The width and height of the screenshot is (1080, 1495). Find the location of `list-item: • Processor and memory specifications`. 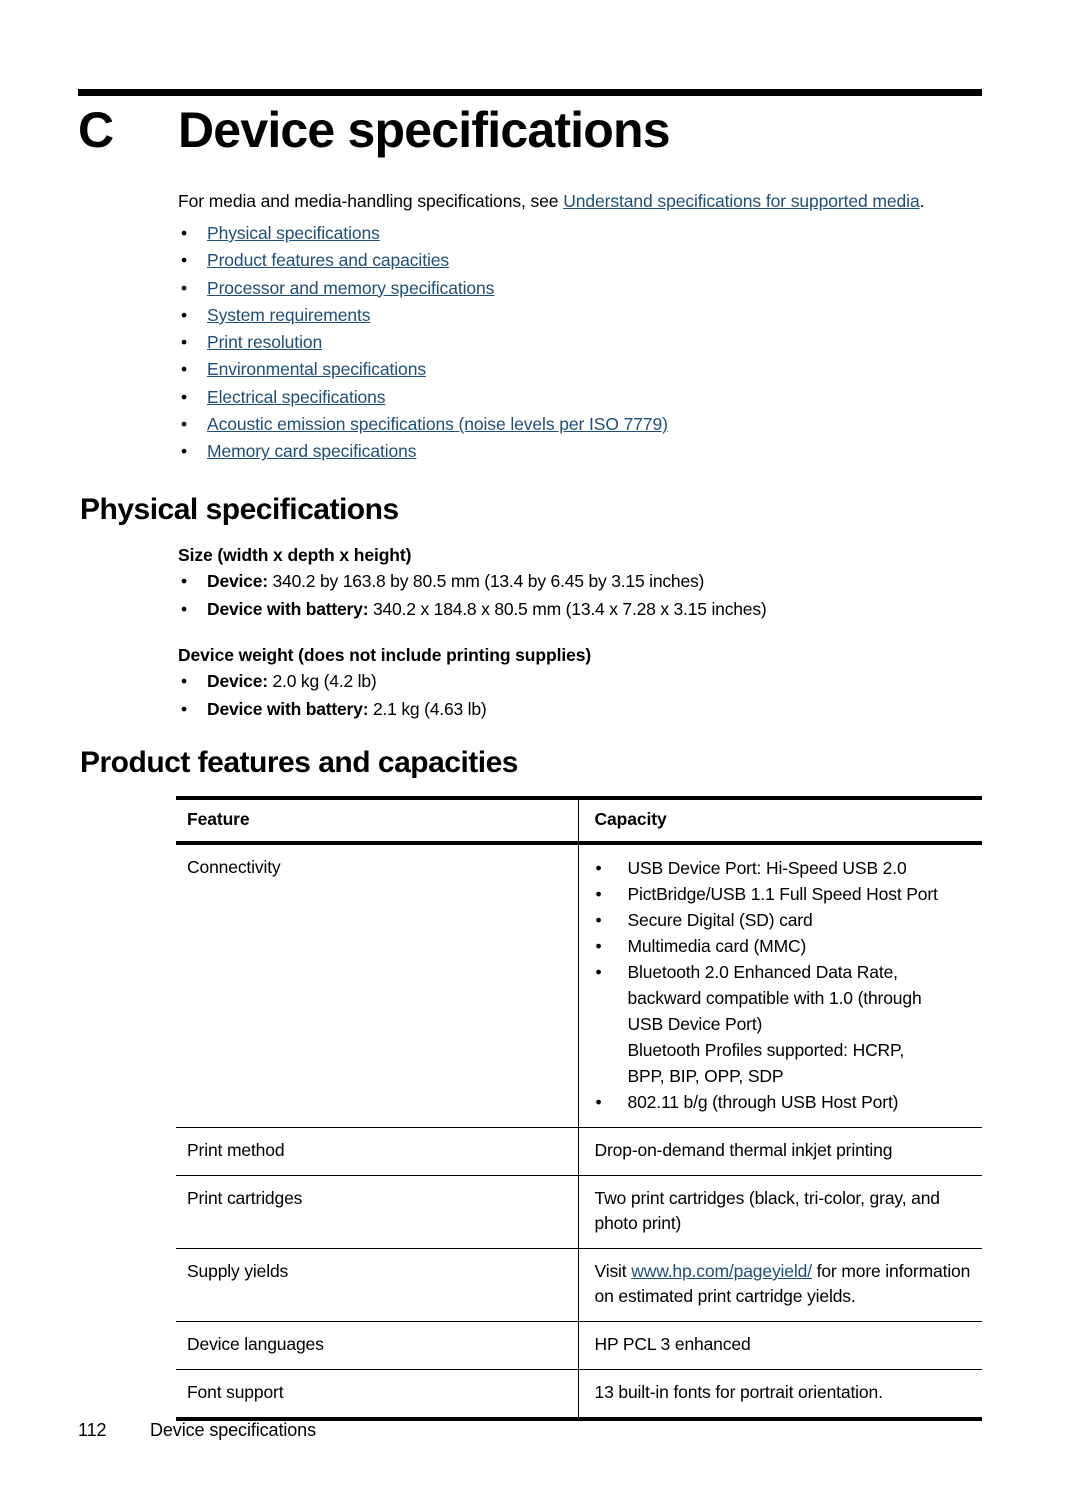

list-item: • Processor and memory specifications is located at coordinates (583, 288).